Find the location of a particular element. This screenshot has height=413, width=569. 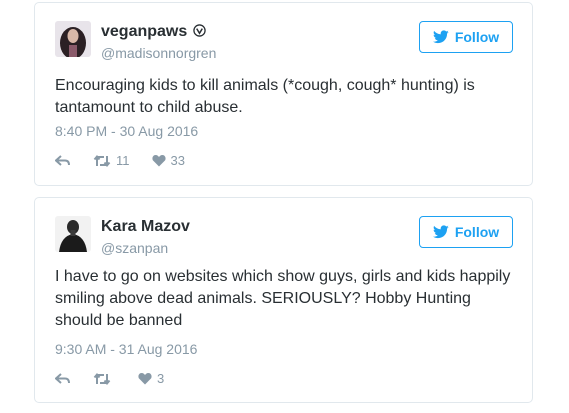

timestamp: 8:40 PM - 30 Aug 2016 is located at coordinates (126, 131).